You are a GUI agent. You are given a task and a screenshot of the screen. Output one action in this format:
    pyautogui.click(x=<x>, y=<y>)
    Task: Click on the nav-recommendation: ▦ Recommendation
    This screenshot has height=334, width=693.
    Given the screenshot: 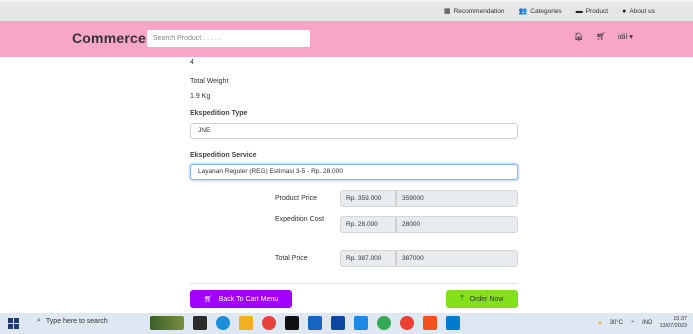 What is the action you would take?
    pyautogui.click(x=474, y=11)
    